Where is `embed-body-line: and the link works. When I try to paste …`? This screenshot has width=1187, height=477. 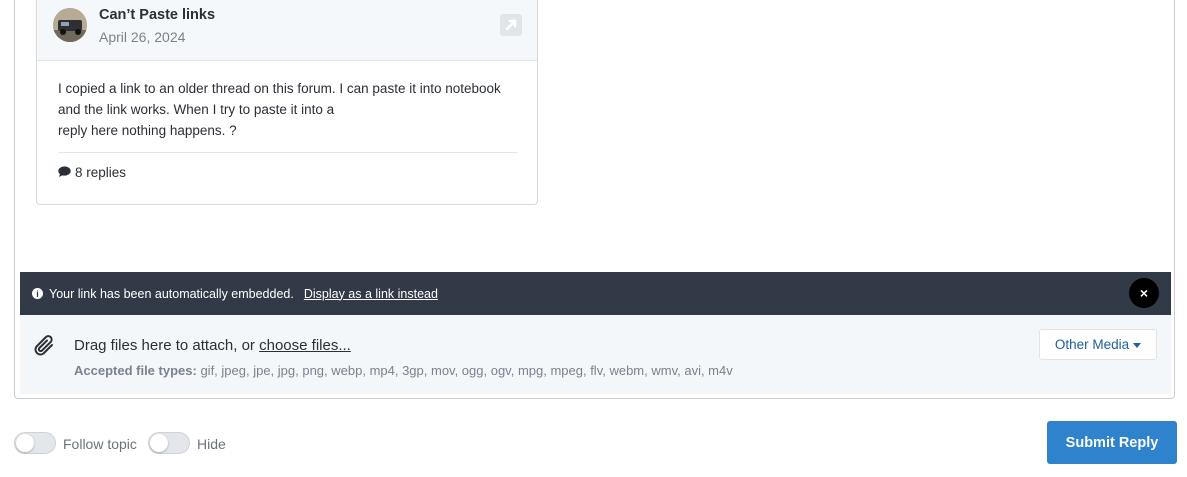
embed-body-line: and the link works. When I try to paste … is located at coordinates (196, 109).